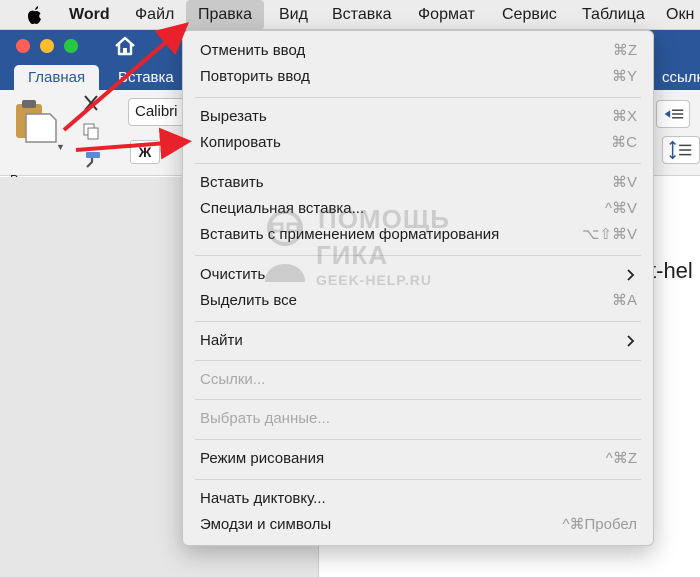 This screenshot has width=700, height=577. Describe the element at coordinates (418, 183) in the screenshot. I see `menu-item-paste: Вставить ⌘V` at that location.